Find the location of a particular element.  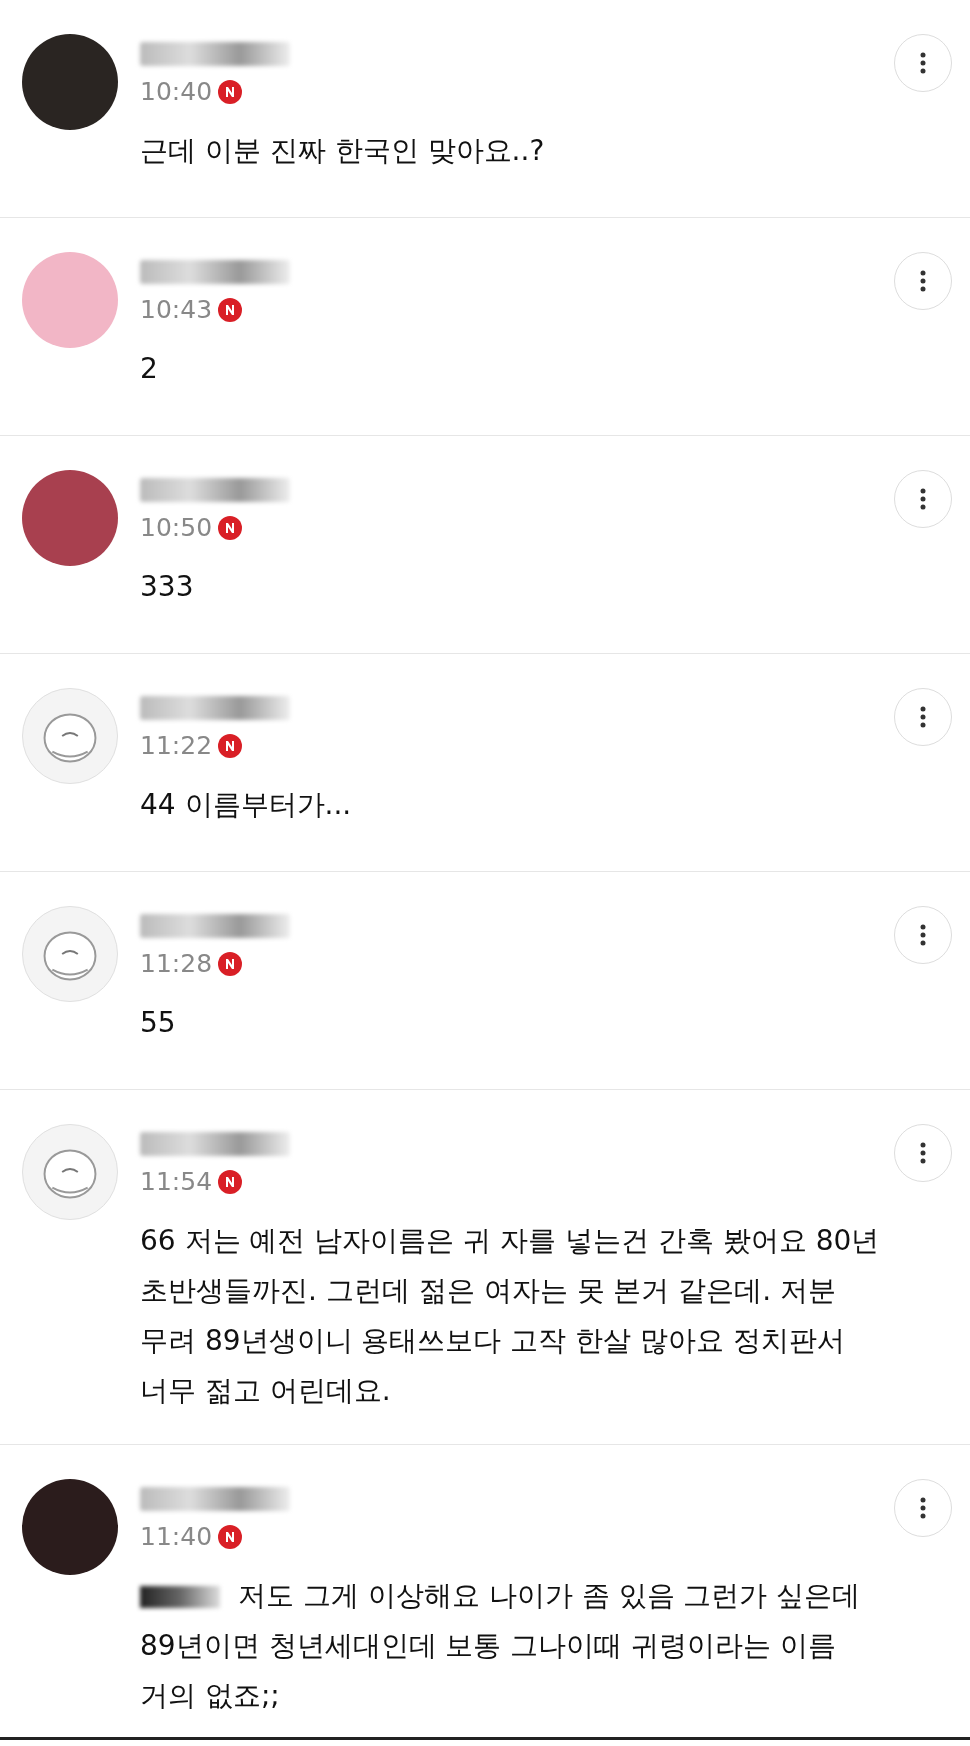

comment-time: 11:40 is located at coordinates (176, 1537).